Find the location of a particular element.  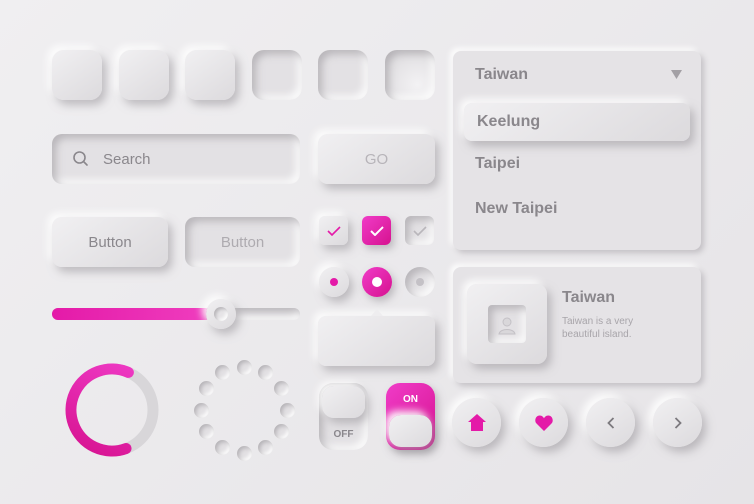

checkbox-disabled is located at coordinates (419, 230).